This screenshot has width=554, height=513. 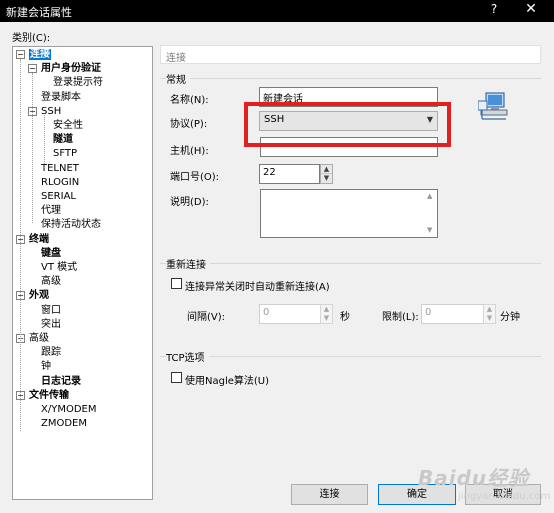 I want to click on tree-item: TELNET, so click(x=60, y=168).